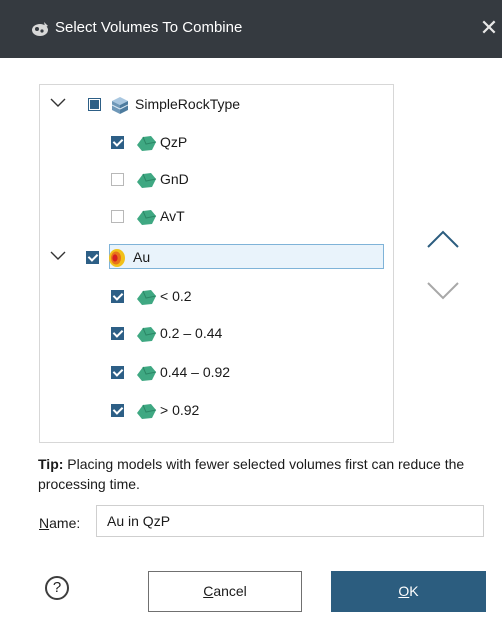  Describe the element at coordinates (57, 588) in the screenshot. I see `help-button: ?` at that location.